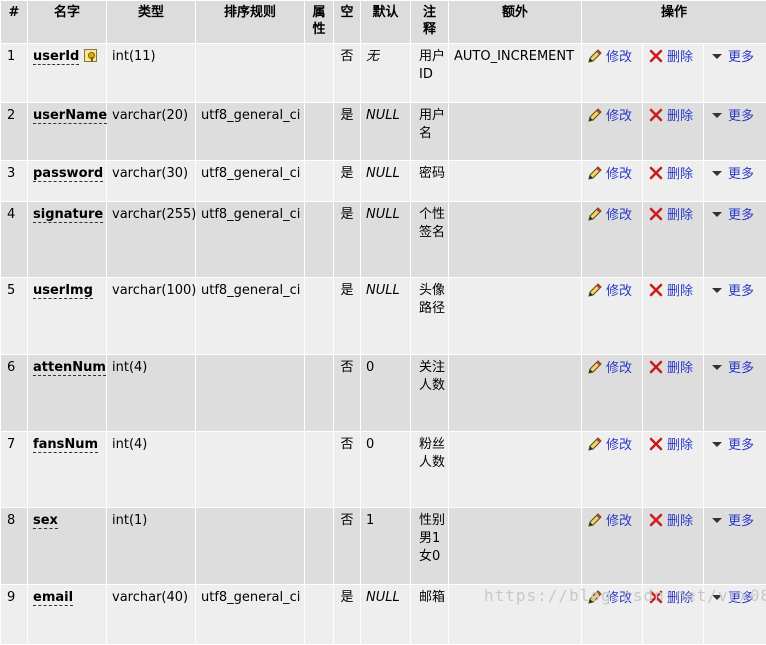 The width and height of the screenshot is (766, 645). I want to click on col-header-attributes: 属性, so click(319, 22).